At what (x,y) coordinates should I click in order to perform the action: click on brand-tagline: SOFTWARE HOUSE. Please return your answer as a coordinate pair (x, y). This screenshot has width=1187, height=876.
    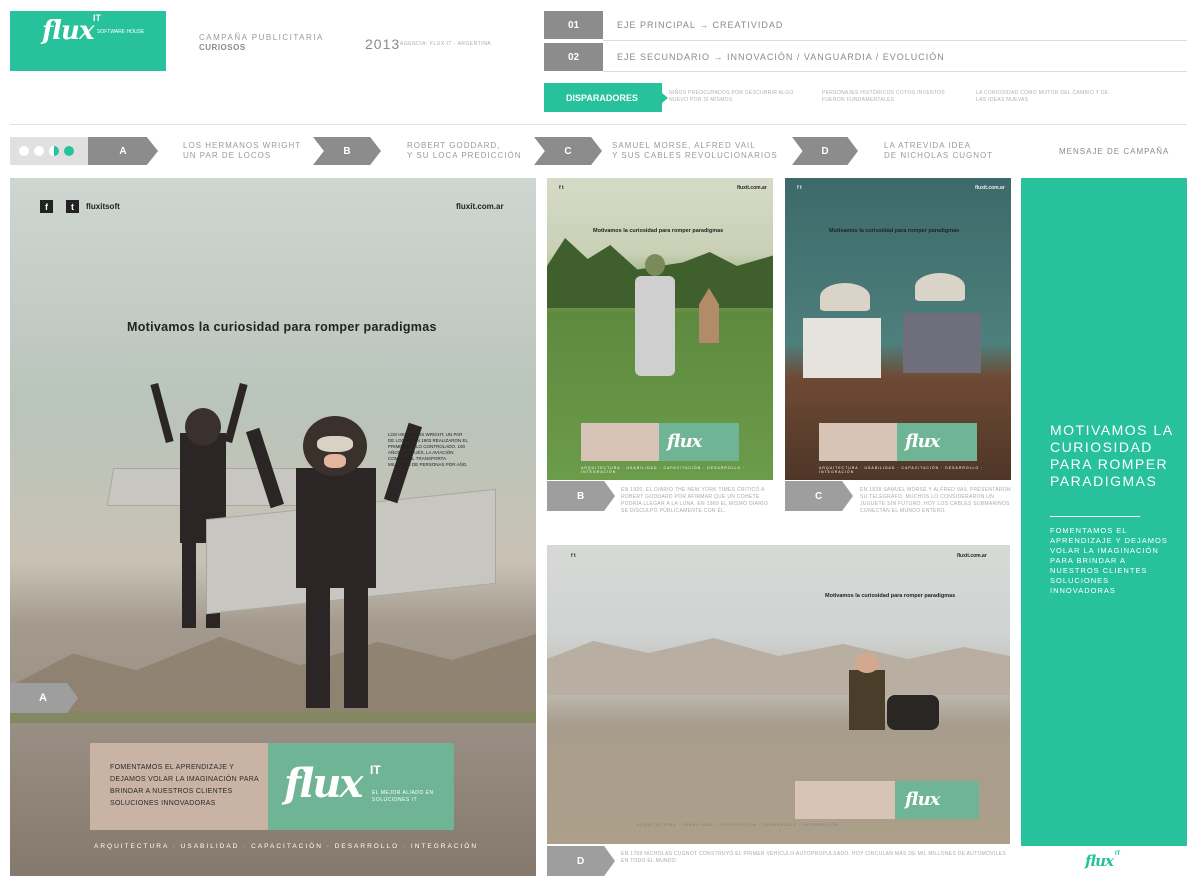
    Looking at the image, I should click on (121, 32).